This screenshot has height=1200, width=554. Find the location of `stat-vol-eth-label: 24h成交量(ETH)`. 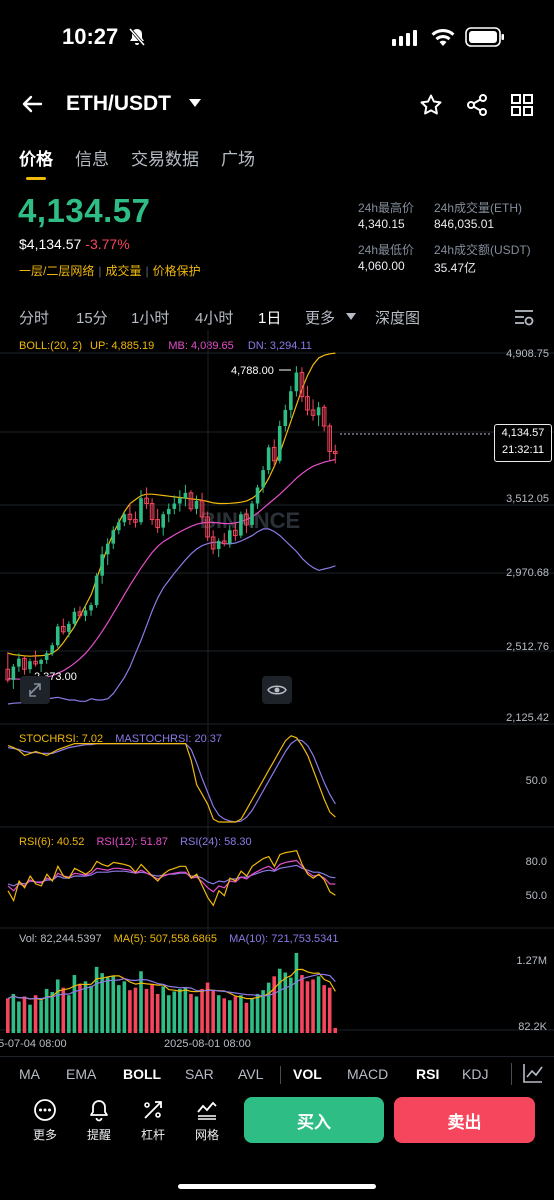

stat-vol-eth-label: 24h成交量(ETH) is located at coordinates (478, 208).